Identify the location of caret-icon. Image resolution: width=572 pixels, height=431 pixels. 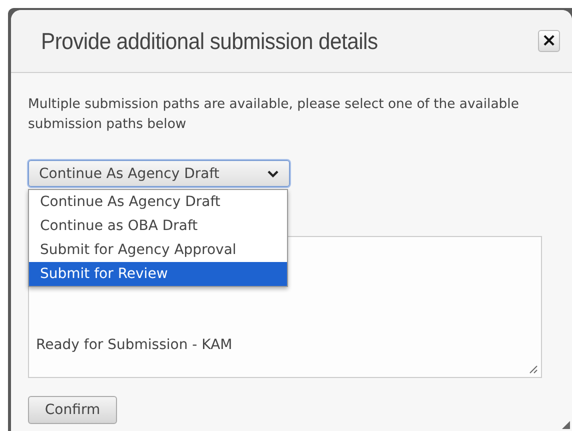
(273, 174).